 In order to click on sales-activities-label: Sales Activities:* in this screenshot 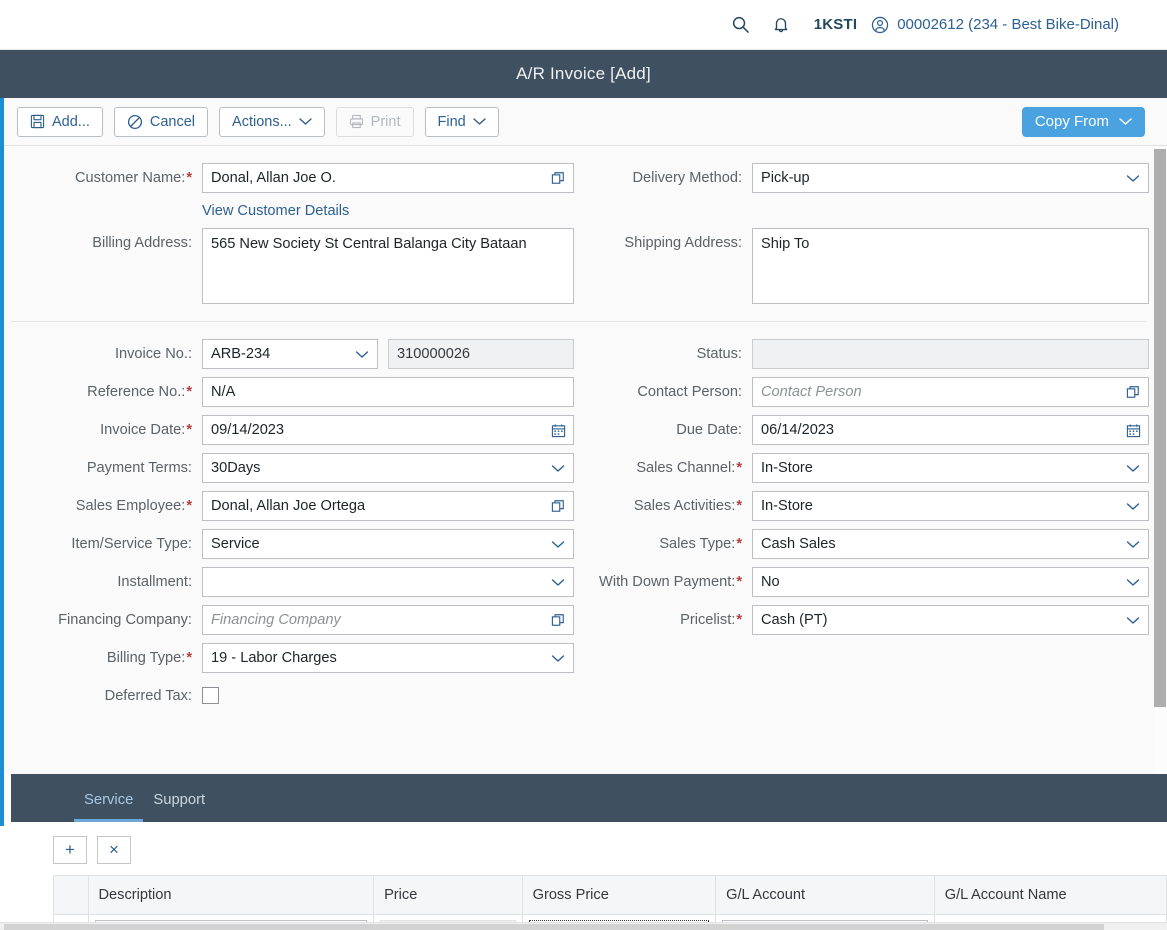, I will do `click(663, 506)`.